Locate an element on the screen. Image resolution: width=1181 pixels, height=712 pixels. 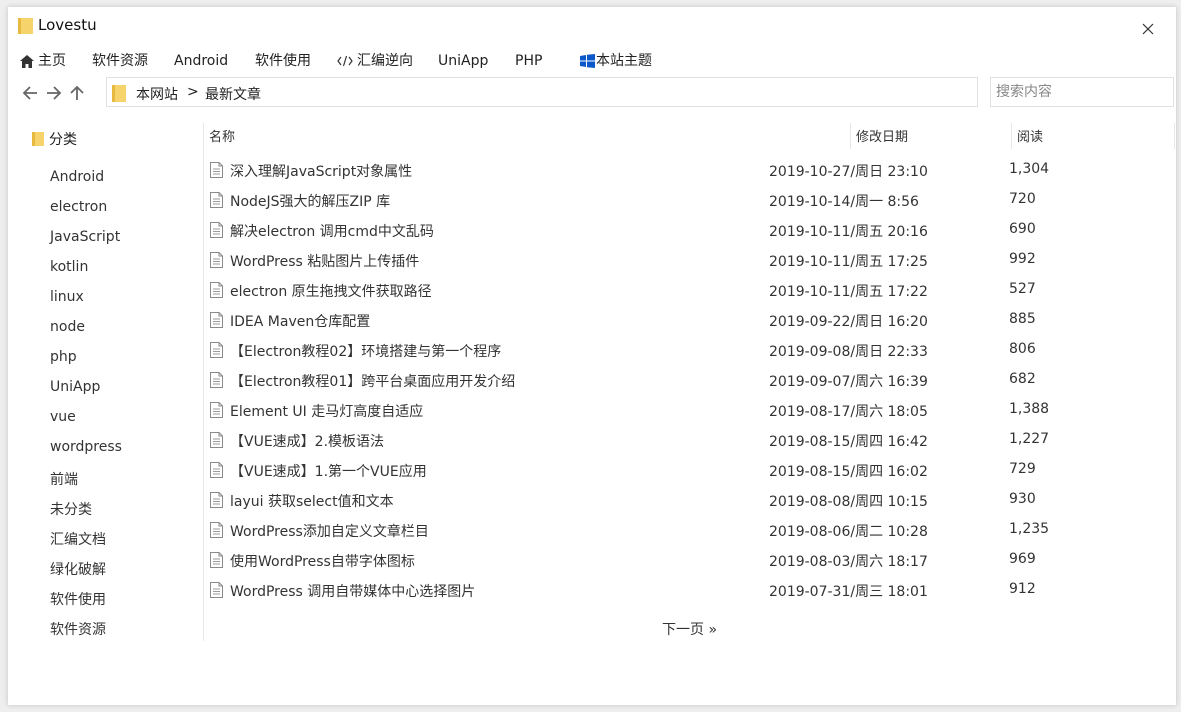
search-input is located at coordinates (1082, 92).